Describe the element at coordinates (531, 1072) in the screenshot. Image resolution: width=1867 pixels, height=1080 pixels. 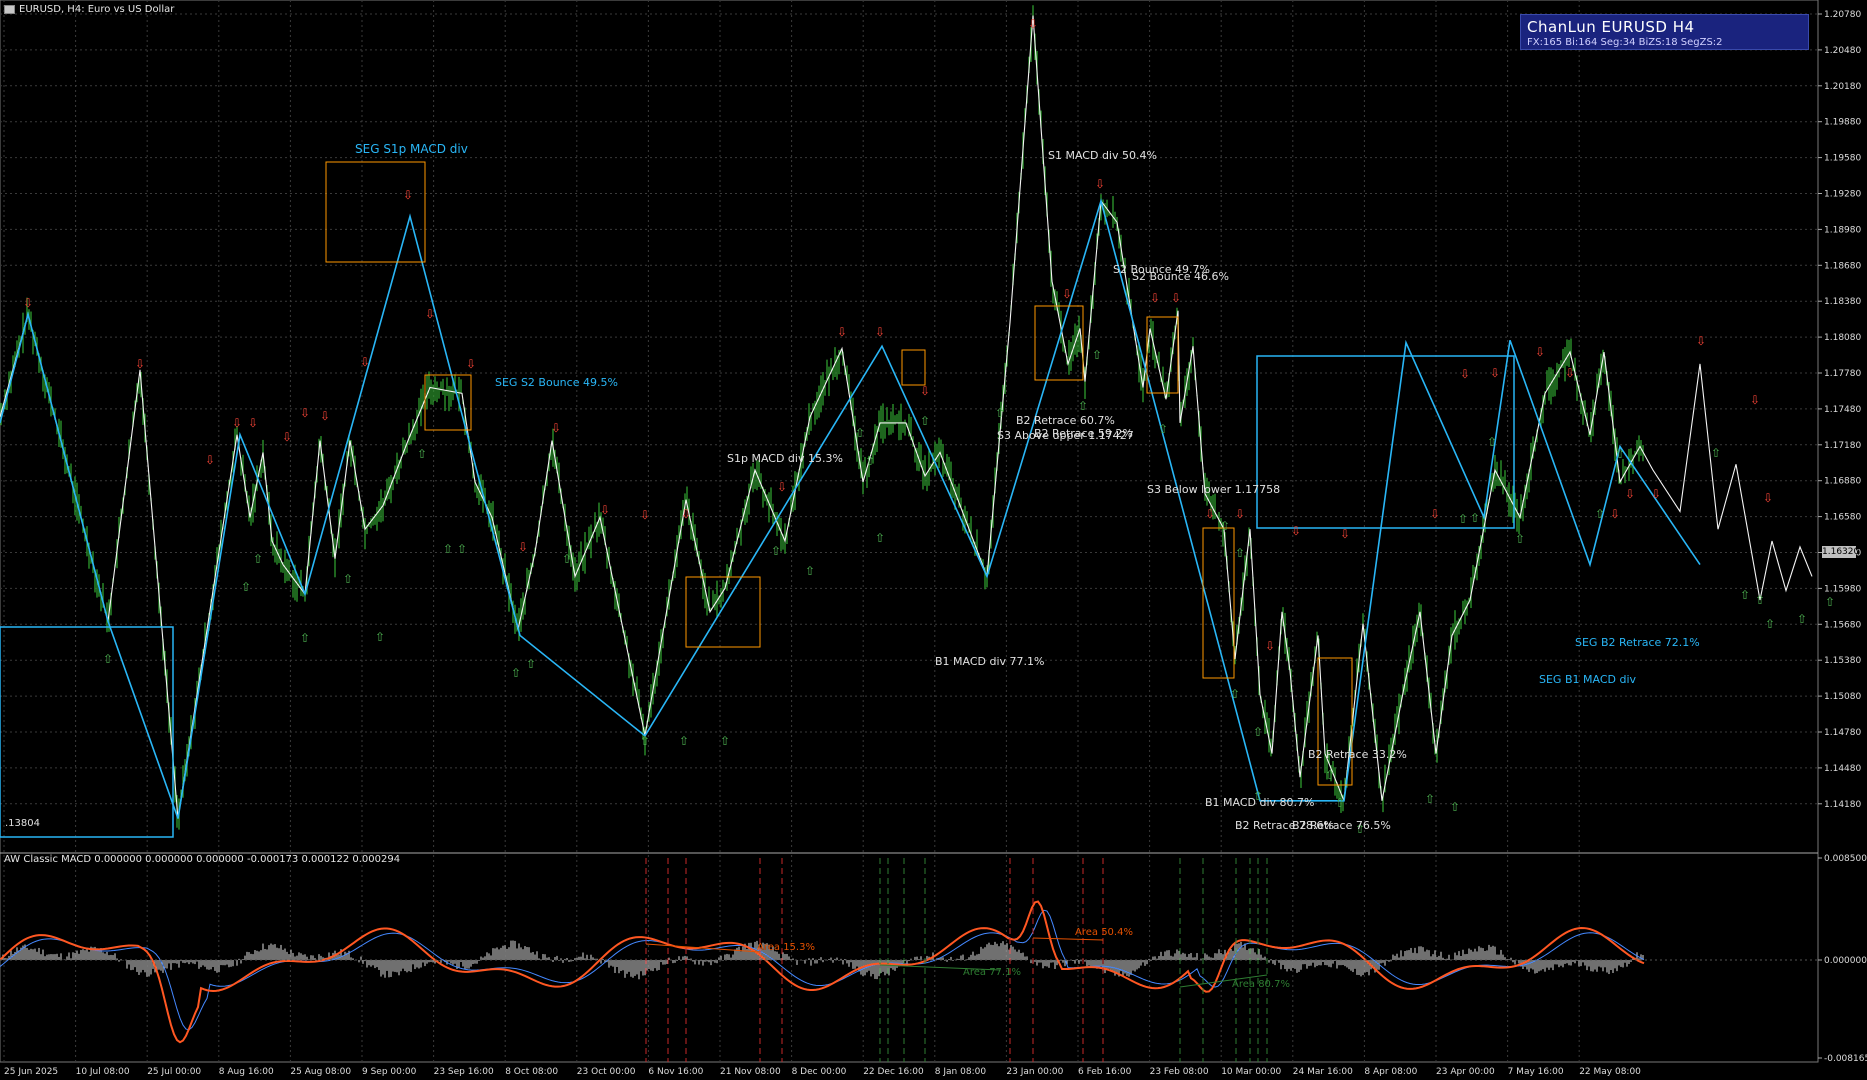
I see `time-axis-label: 8 Oct 08:00` at that location.